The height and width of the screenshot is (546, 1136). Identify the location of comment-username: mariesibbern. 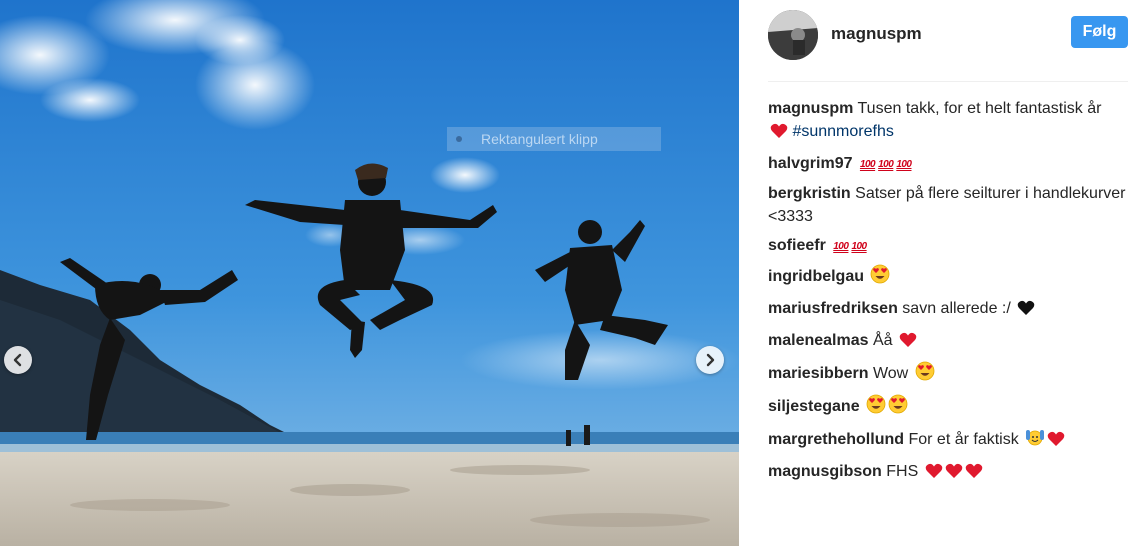
(818, 373).